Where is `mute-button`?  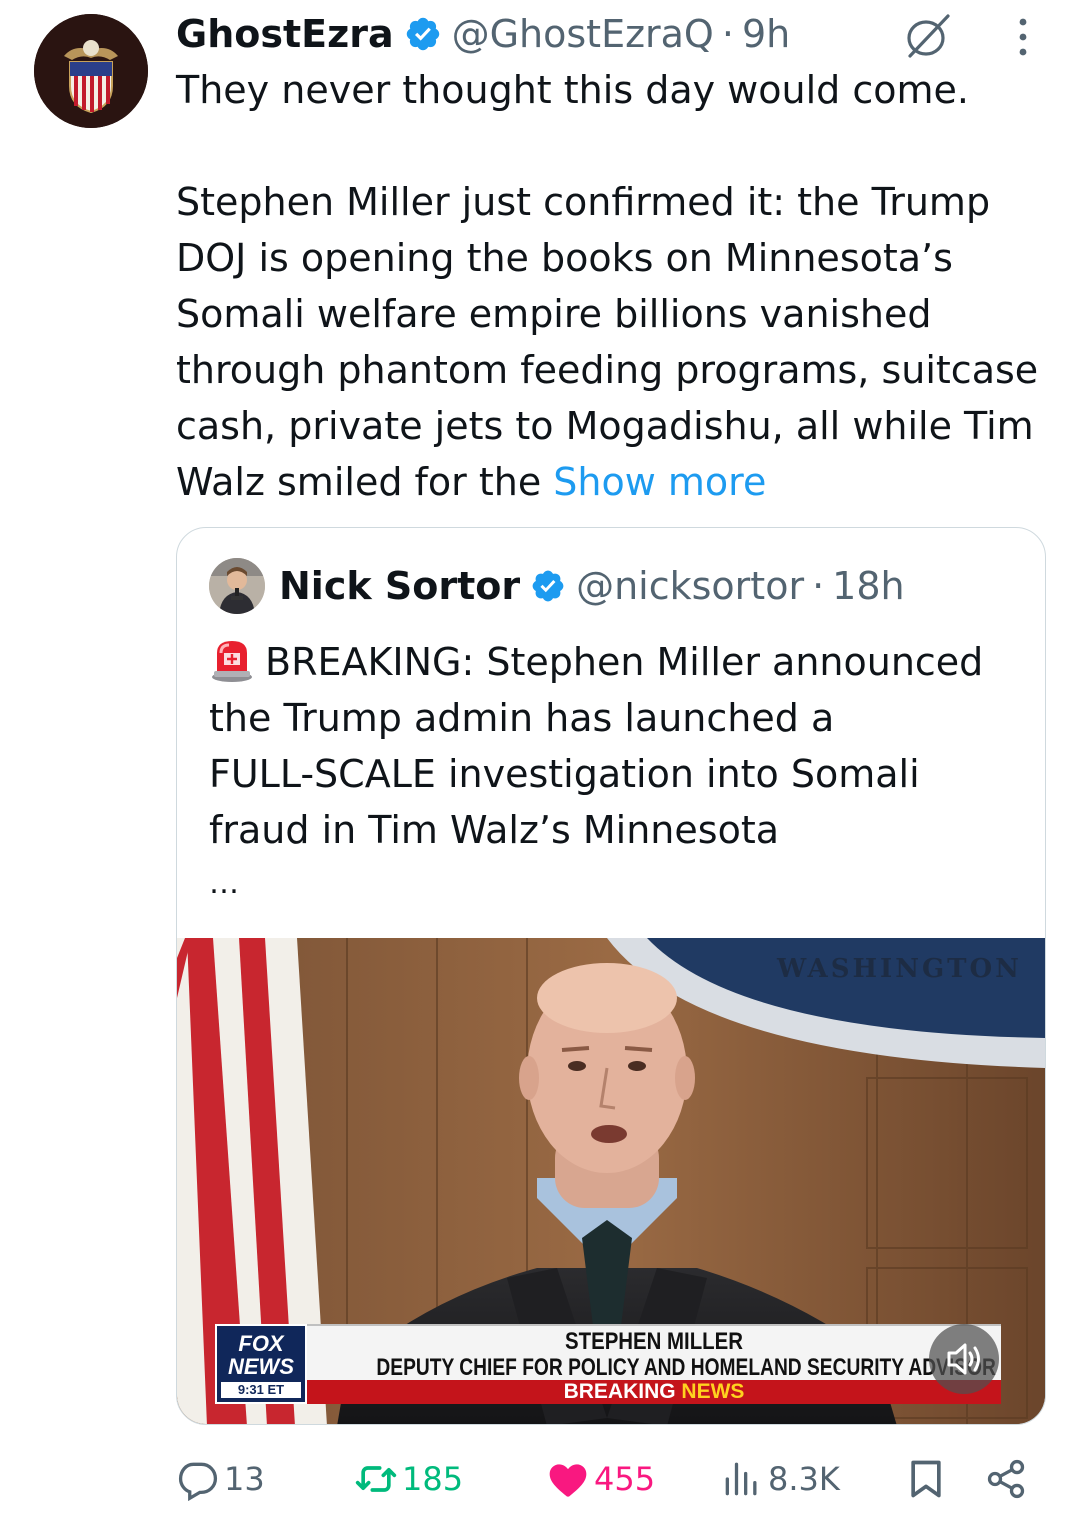
mute-button is located at coordinates (964, 1359).